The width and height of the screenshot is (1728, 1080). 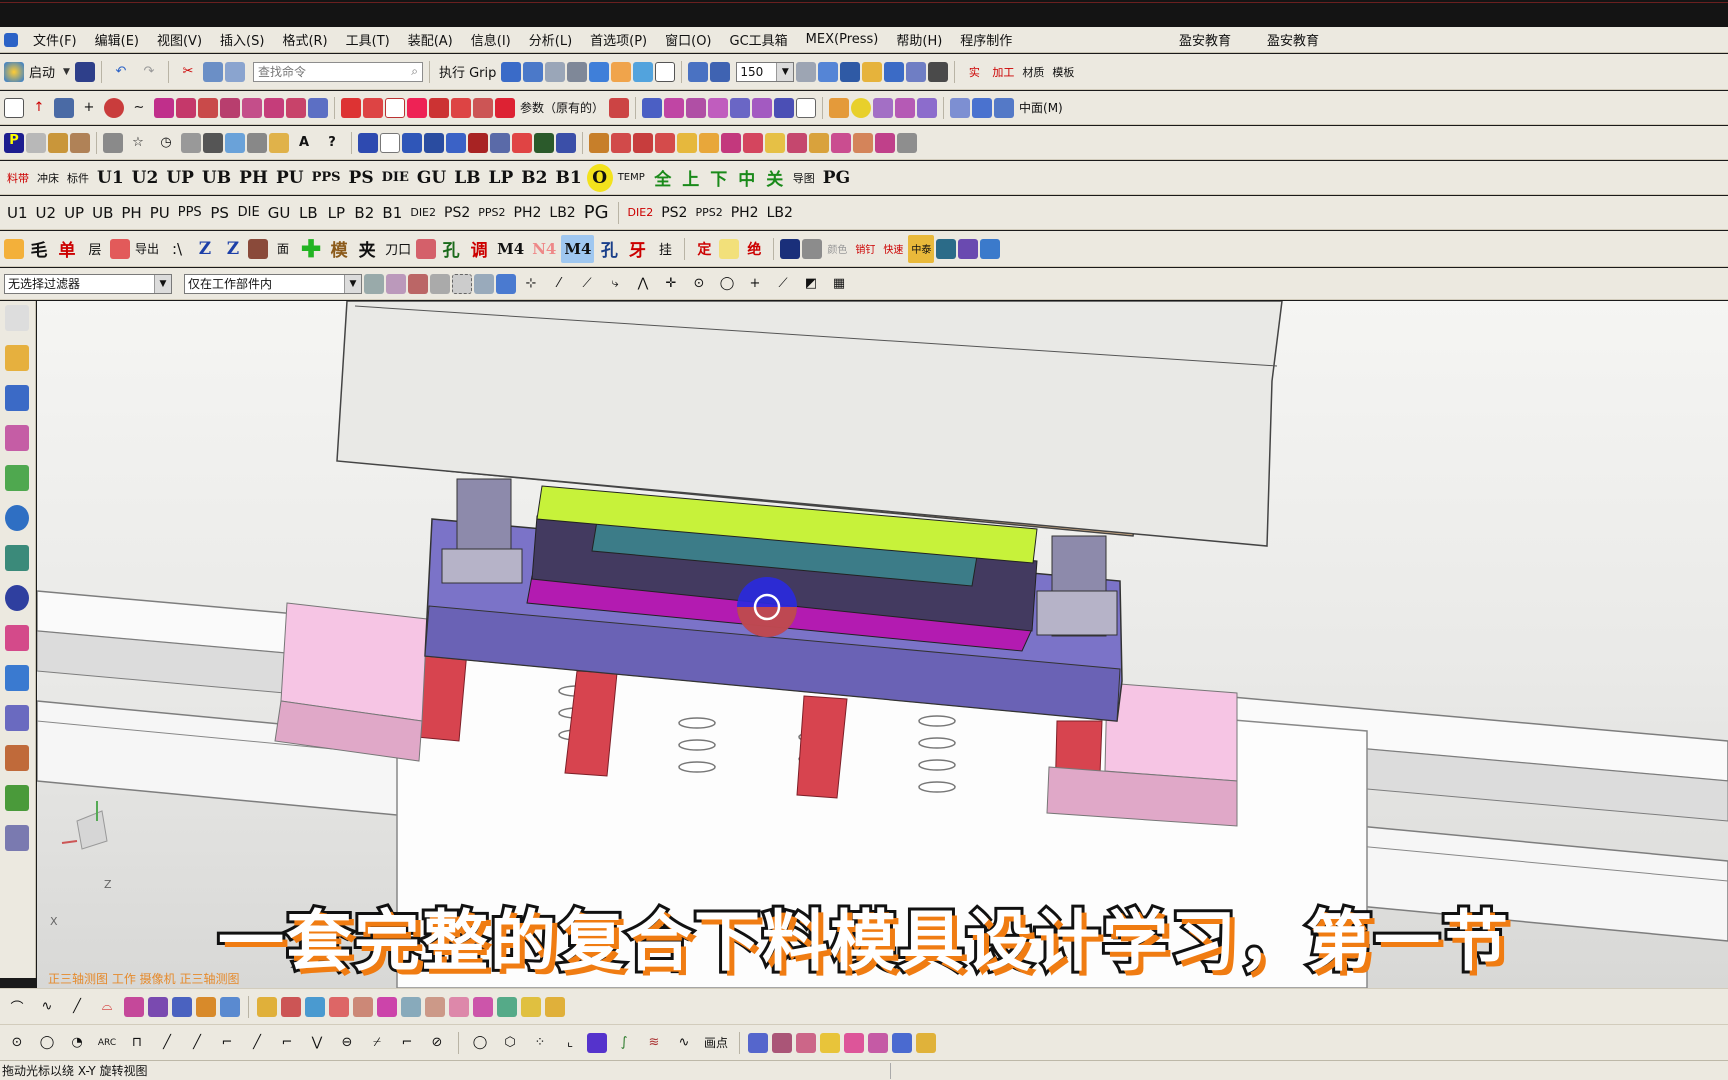 I want to click on lb2-move-button: LB2, so click(x=562, y=213).